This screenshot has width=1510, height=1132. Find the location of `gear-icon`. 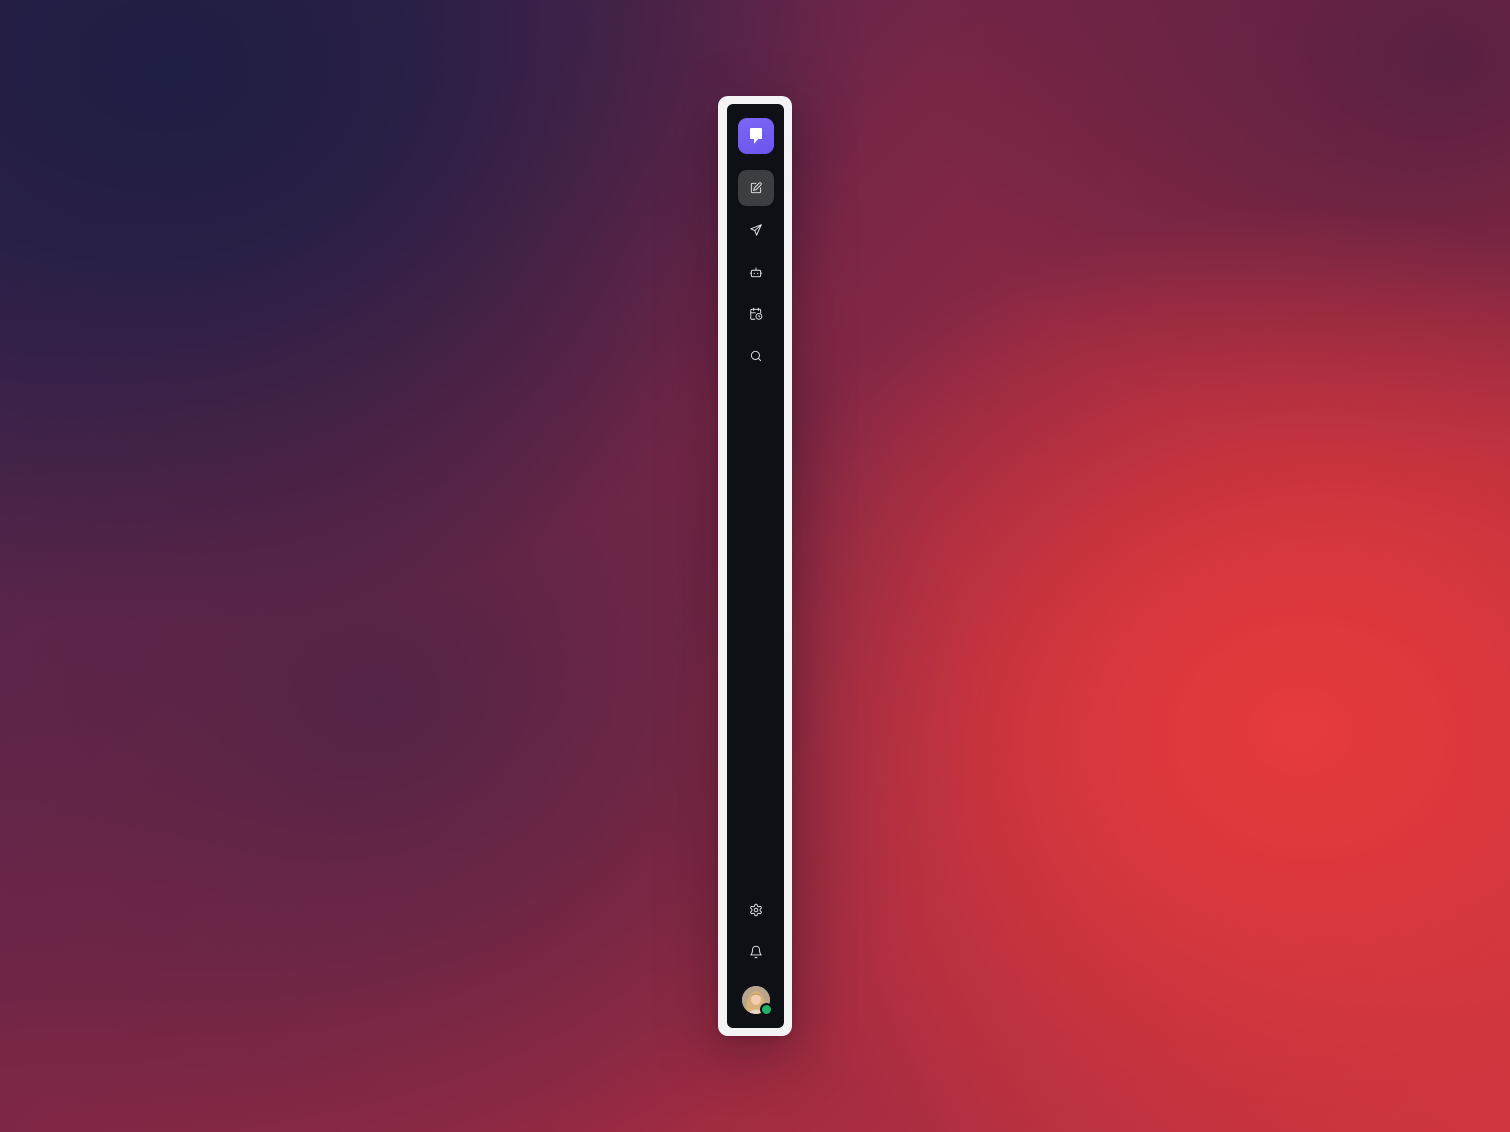

gear-icon is located at coordinates (755, 910).